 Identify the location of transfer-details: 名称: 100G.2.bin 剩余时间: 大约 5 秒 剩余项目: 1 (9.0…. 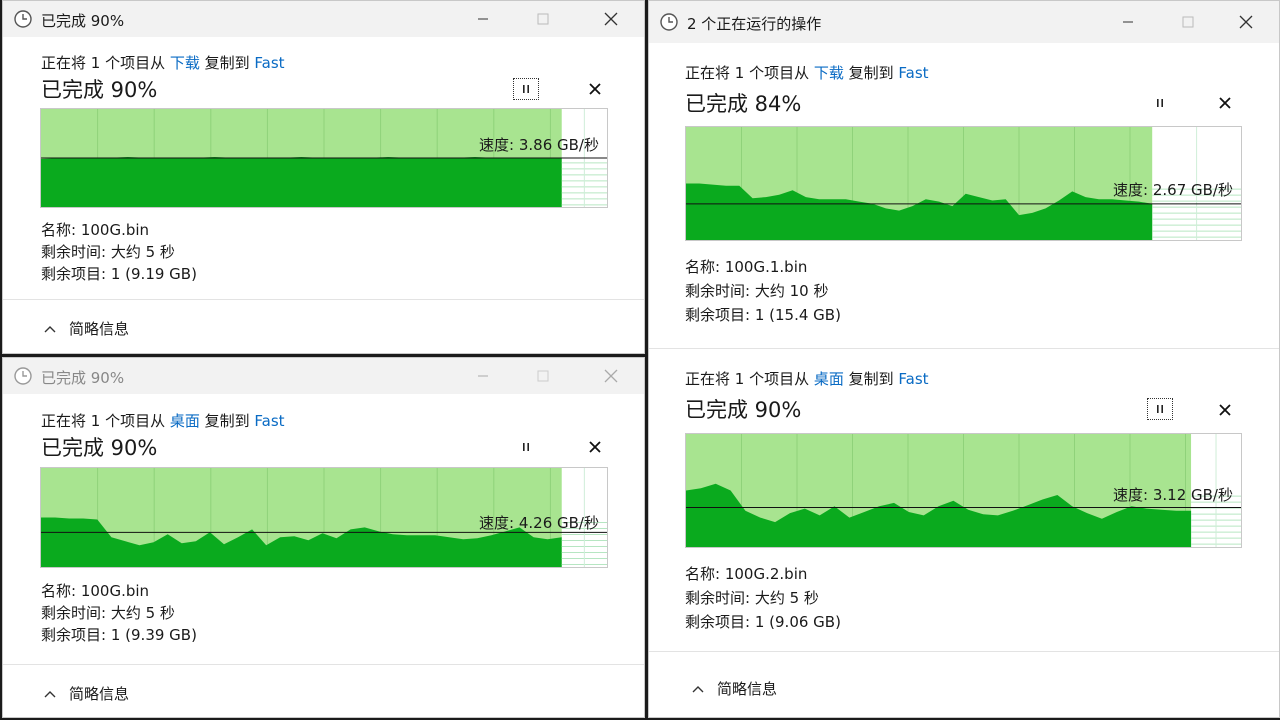
(763, 598).